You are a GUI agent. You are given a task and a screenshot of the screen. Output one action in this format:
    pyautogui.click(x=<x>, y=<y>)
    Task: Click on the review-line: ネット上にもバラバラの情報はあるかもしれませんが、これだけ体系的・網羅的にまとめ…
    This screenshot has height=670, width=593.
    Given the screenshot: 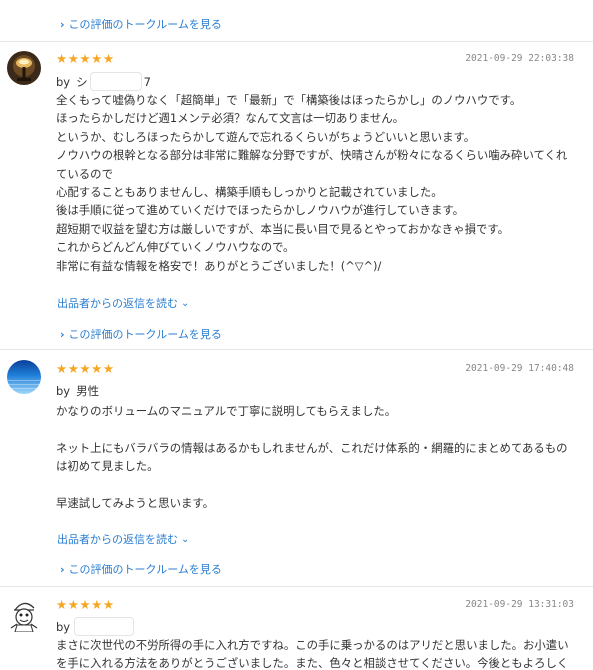 What is the action you would take?
    pyautogui.click(x=312, y=447)
    